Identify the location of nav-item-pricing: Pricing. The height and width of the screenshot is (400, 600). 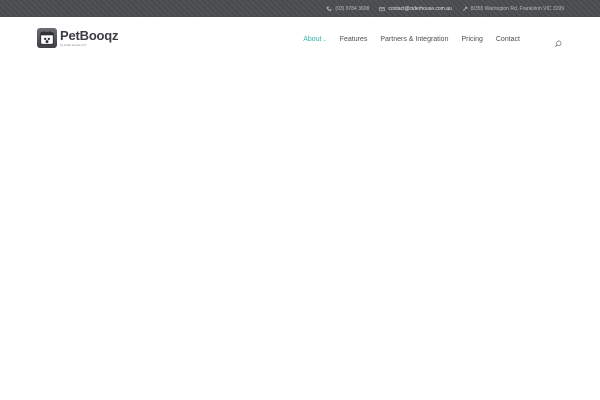
(471, 39).